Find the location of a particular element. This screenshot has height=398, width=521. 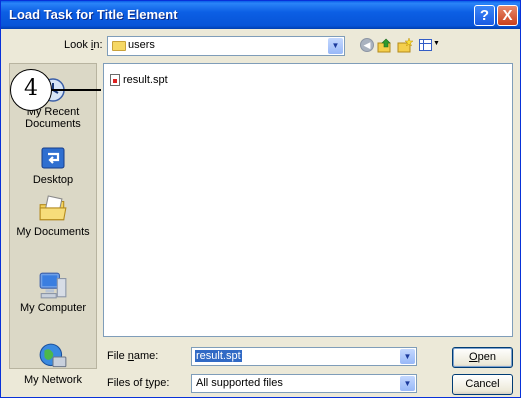

new-folder-button is located at coordinates (405, 45).